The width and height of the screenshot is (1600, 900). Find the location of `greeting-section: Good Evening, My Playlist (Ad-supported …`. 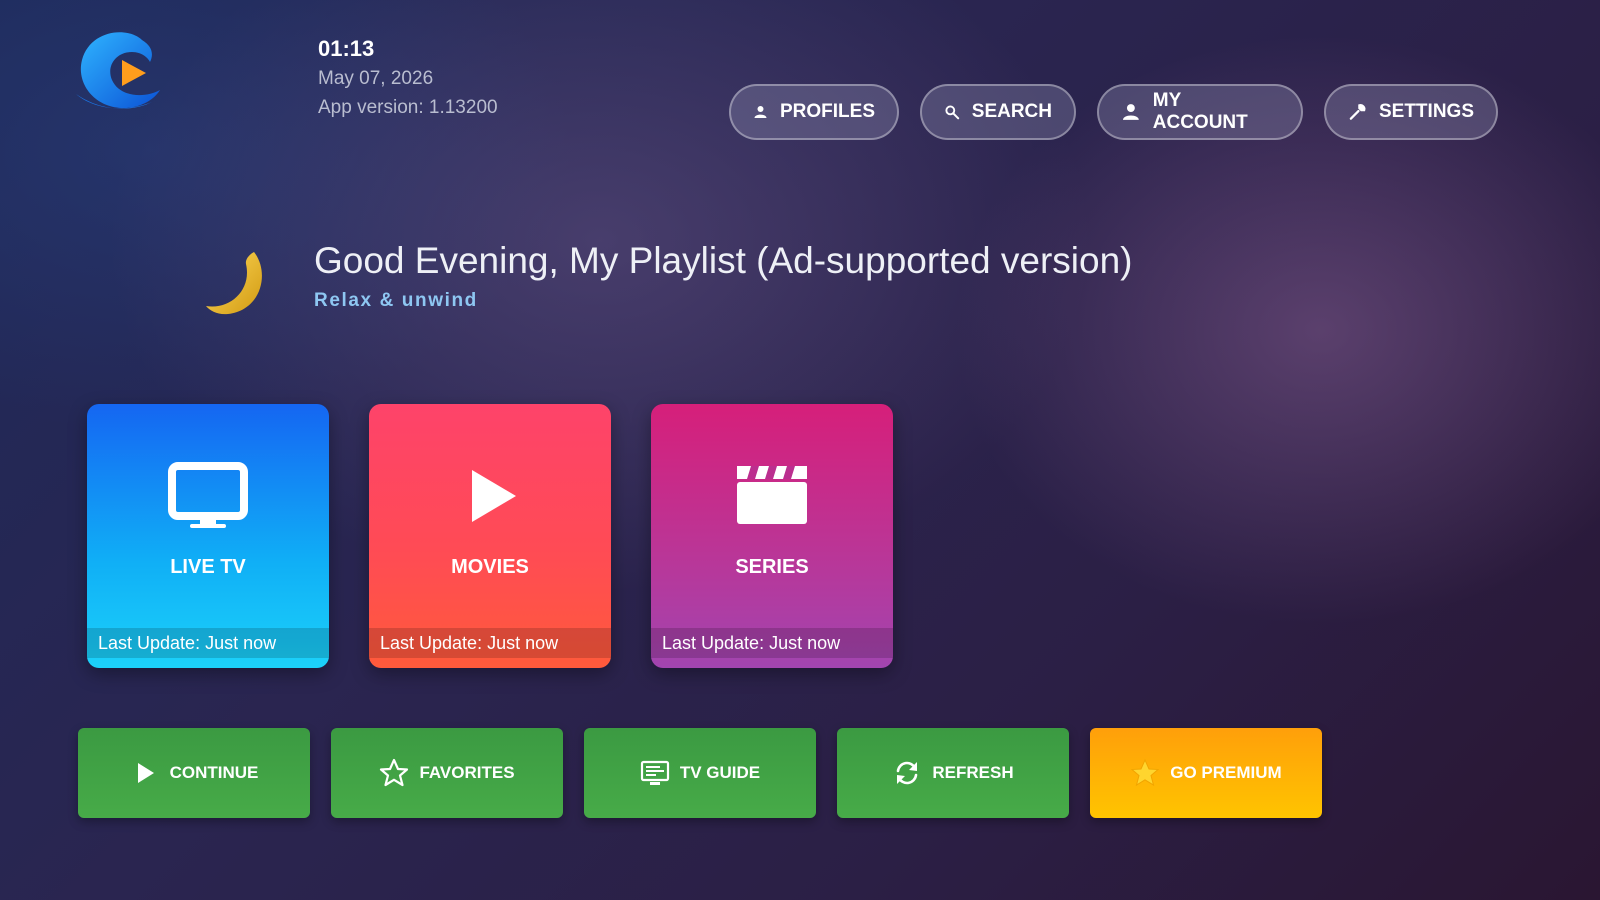

greeting-section: Good Evening, My Playlist (Ad-supported … is located at coordinates (666, 281).